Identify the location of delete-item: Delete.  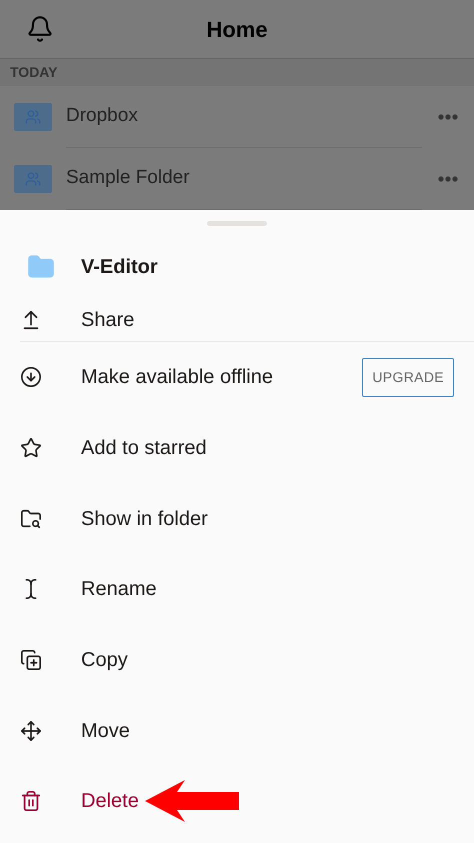
(79, 801).